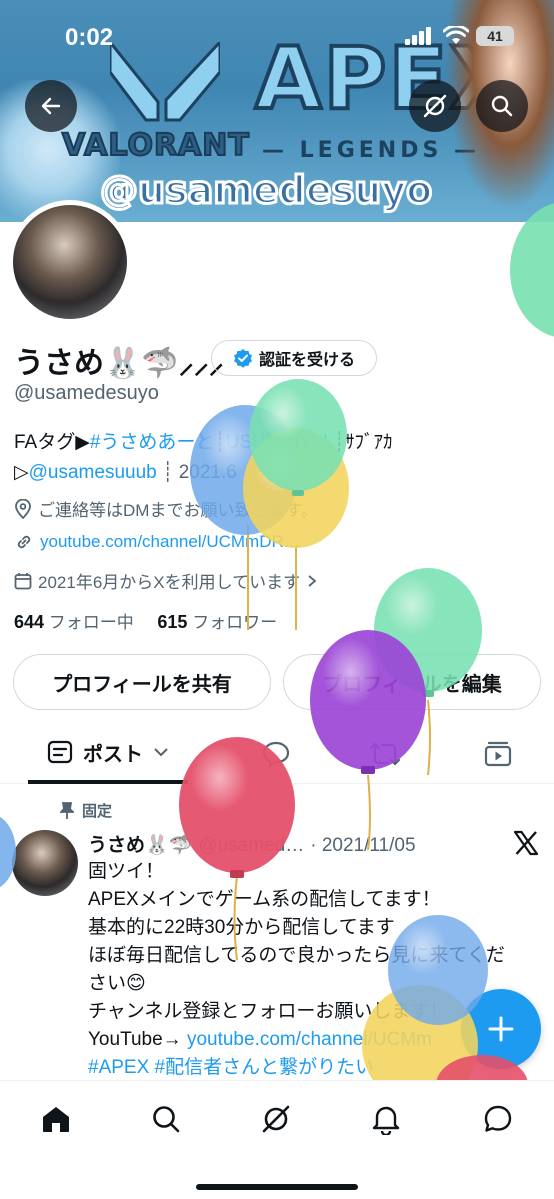  Describe the element at coordinates (363, 442) in the screenshot. I see `bio-sub-account-text: ┊ｻﾌﾞｱｶ` at that location.